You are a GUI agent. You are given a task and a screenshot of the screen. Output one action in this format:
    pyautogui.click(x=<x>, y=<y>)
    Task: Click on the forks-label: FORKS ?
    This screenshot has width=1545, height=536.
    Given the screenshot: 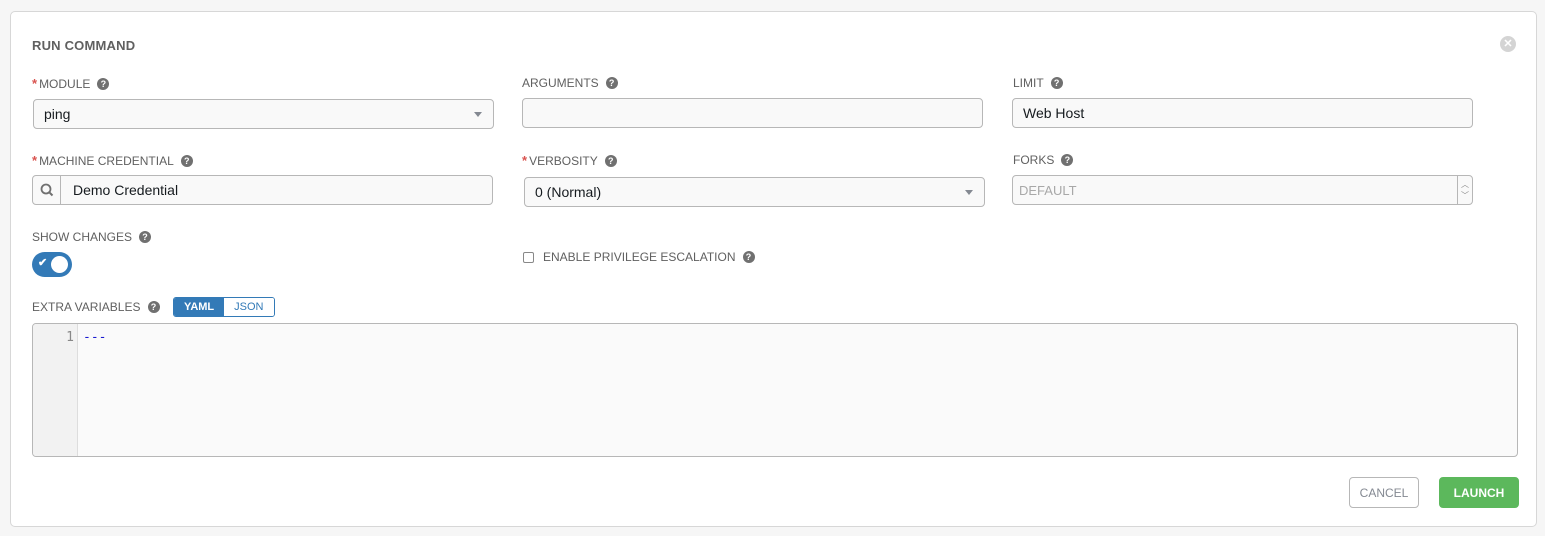 What is the action you would take?
    pyautogui.click(x=1043, y=160)
    